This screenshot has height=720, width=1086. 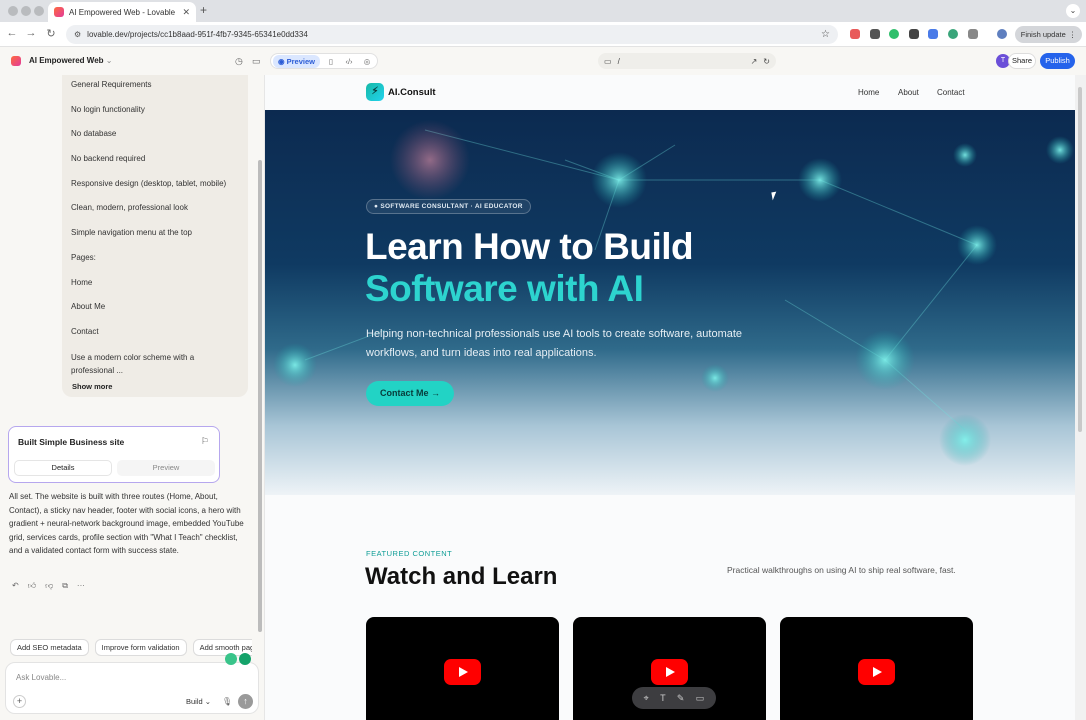 I want to click on route-path: /, so click(x=681, y=61).